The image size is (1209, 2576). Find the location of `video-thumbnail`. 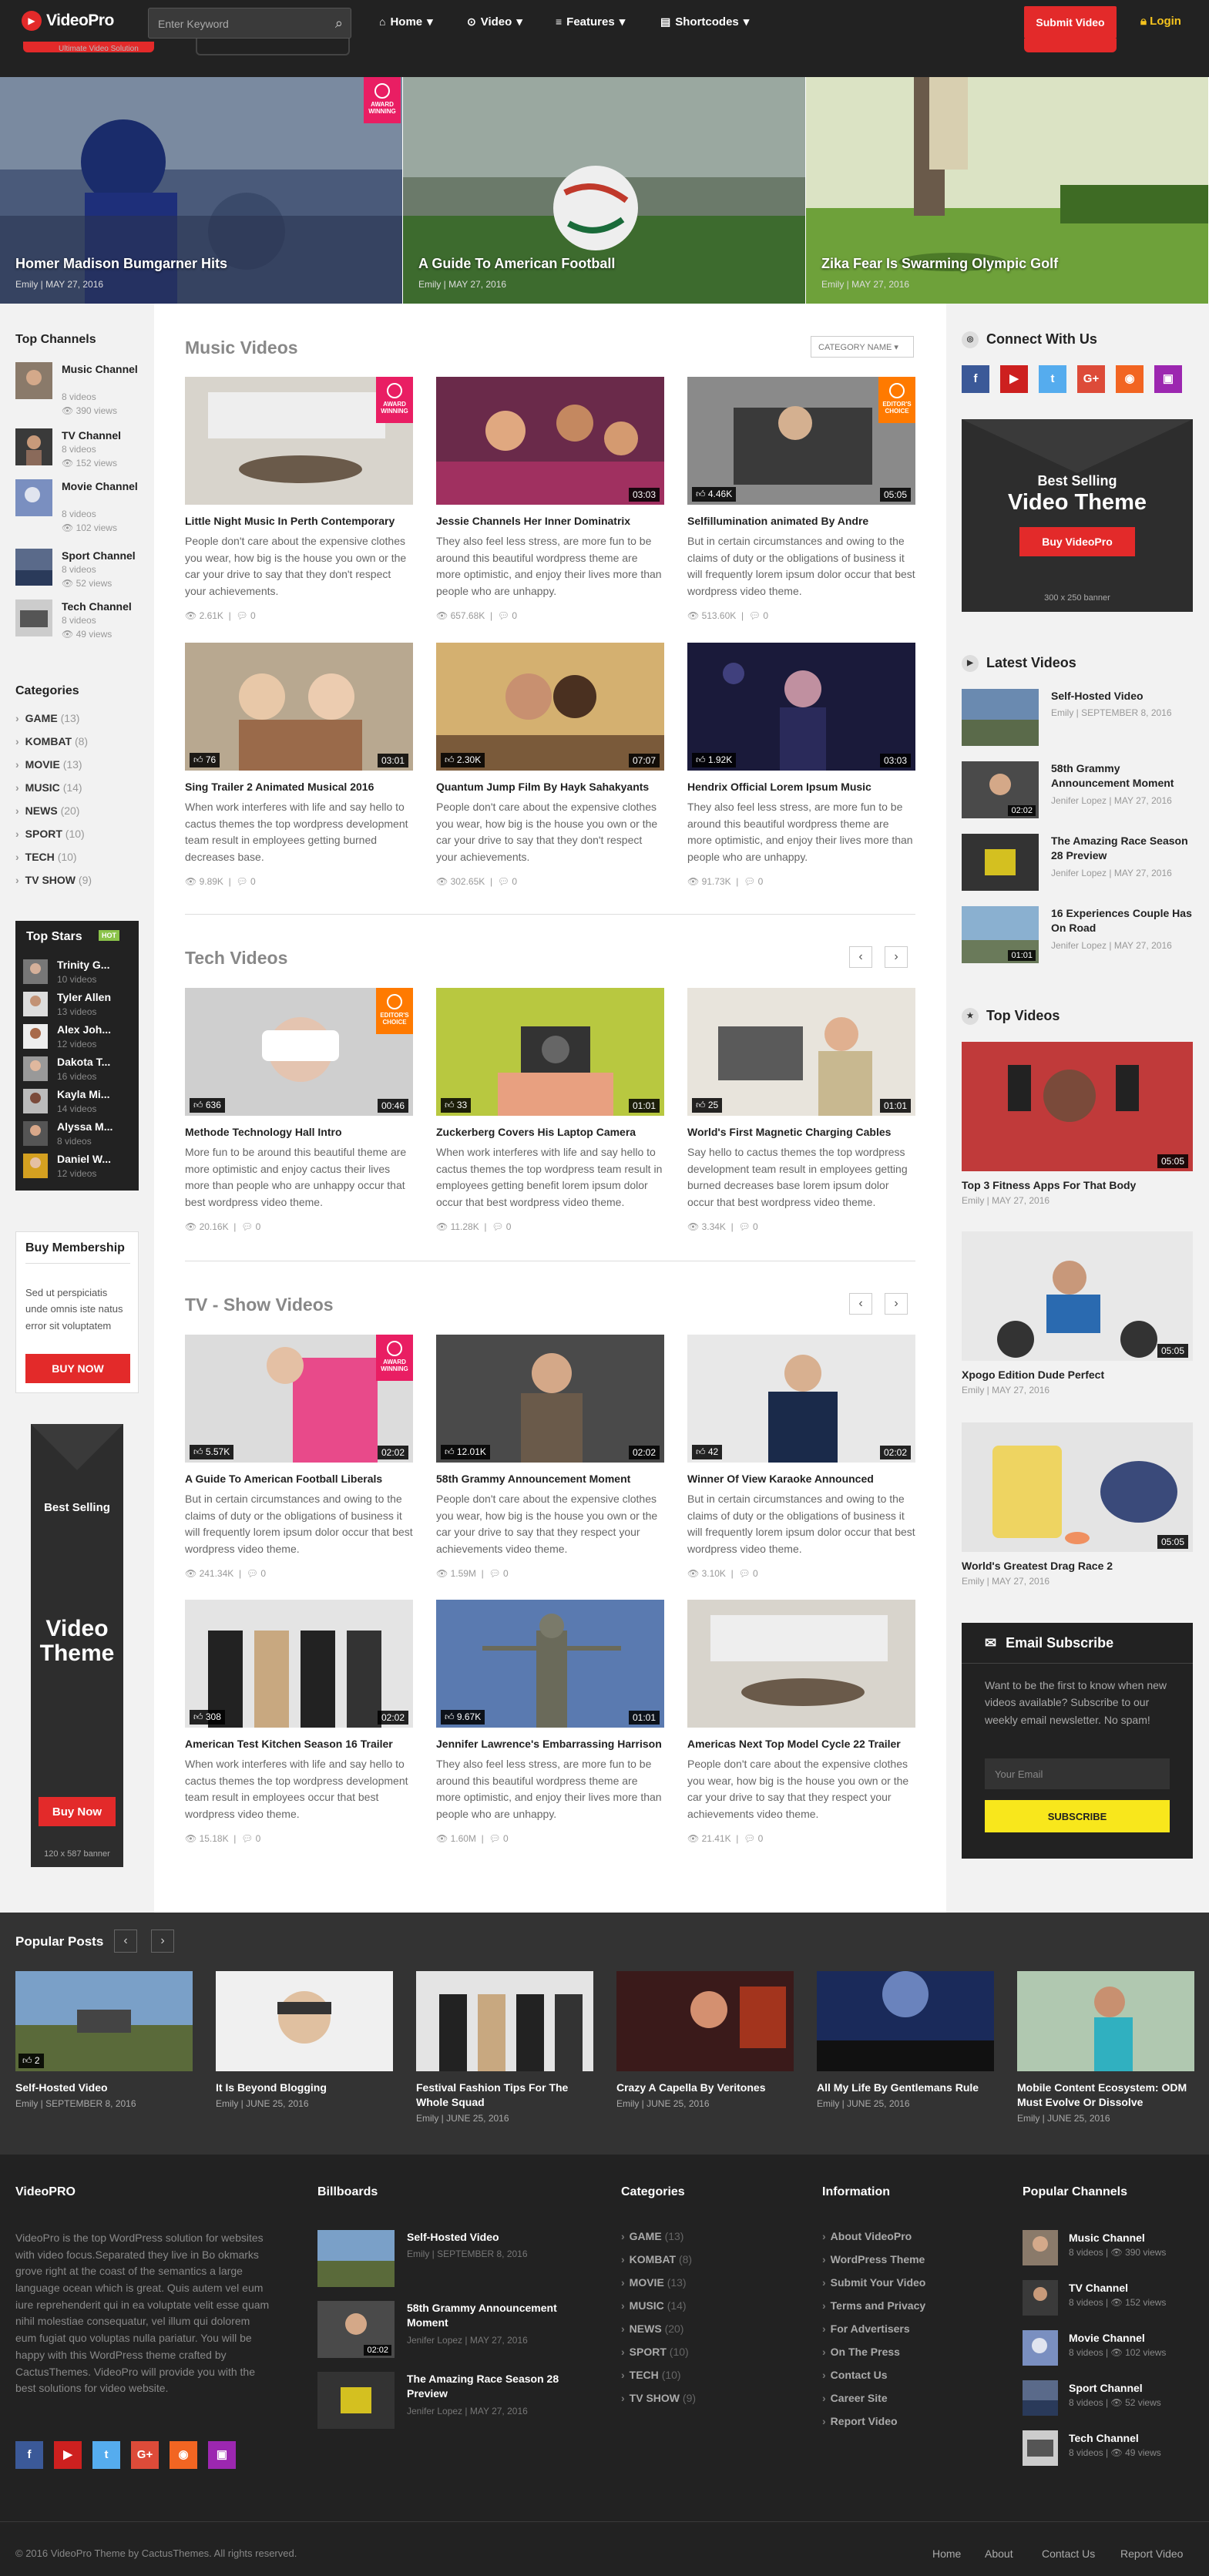

video-thumbnail is located at coordinates (801, 1664).